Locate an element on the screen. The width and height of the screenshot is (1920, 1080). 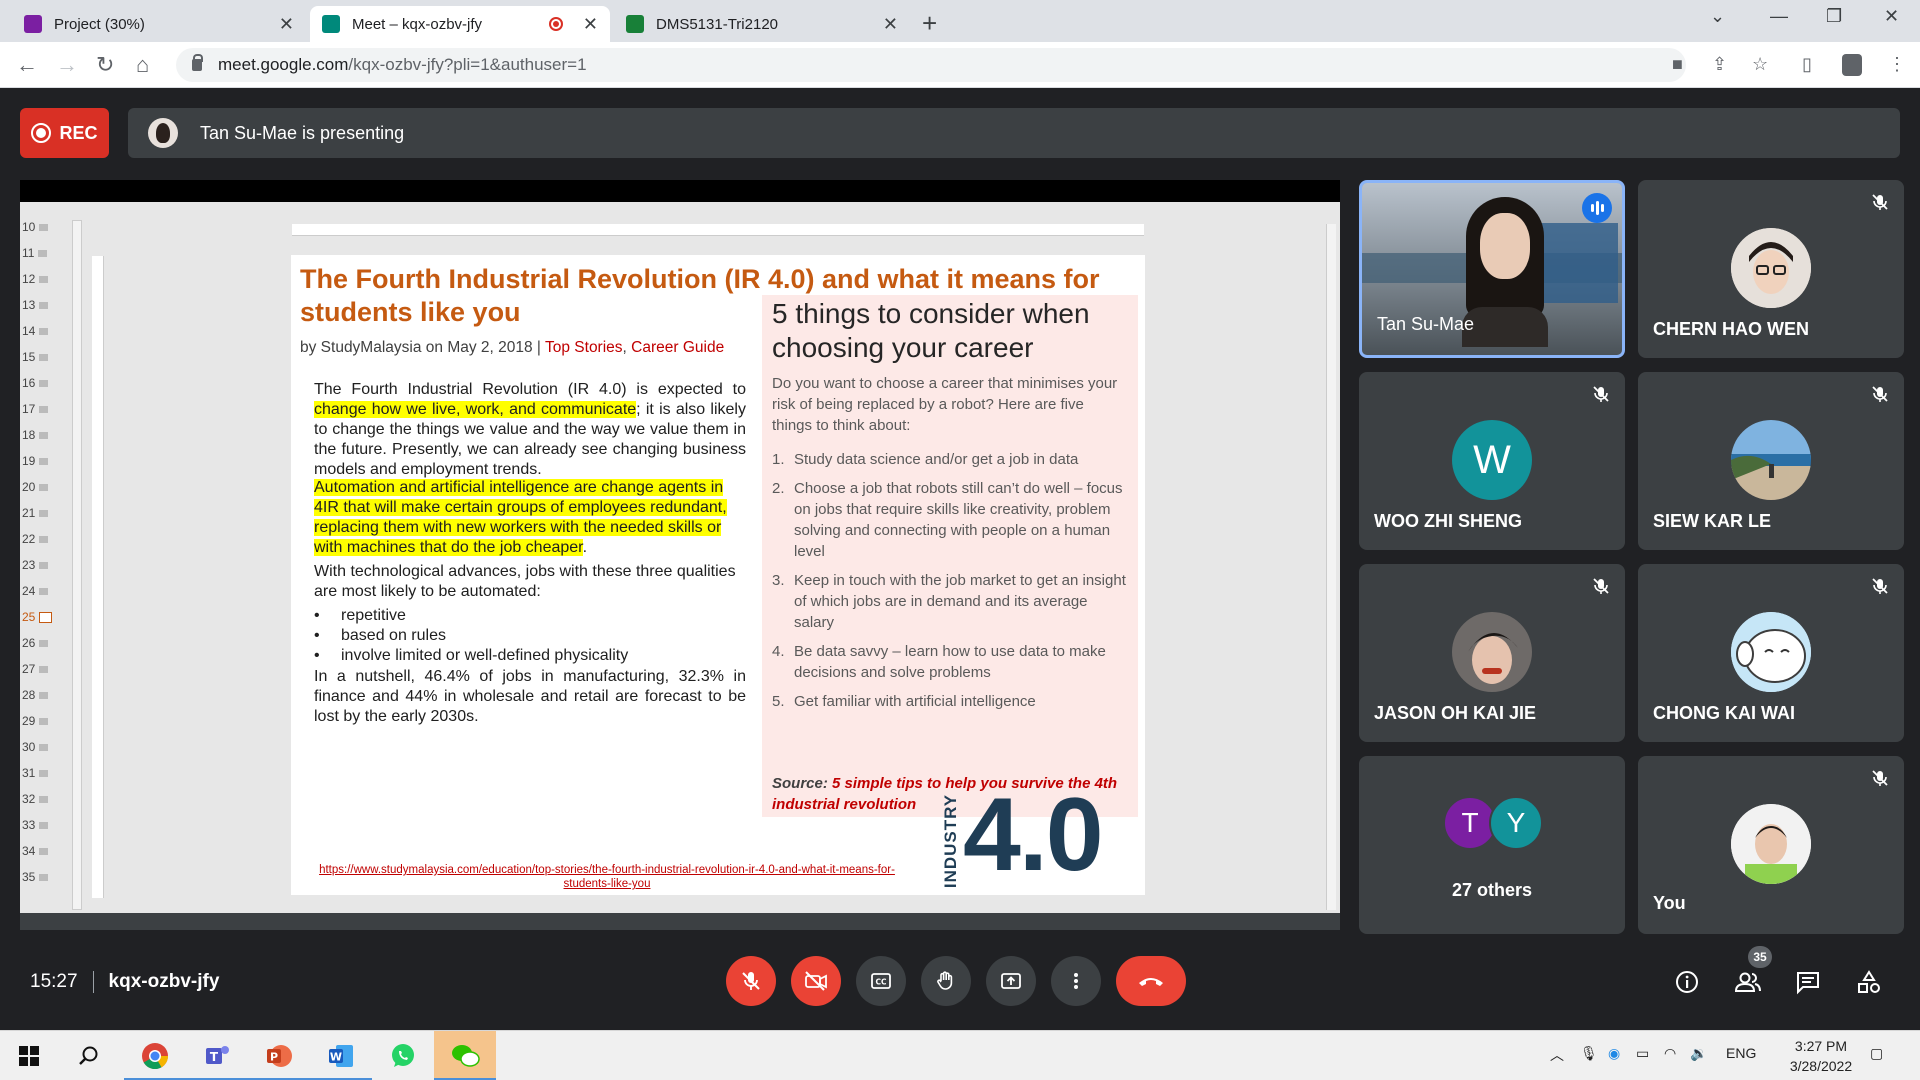
more-options-button is located at coordinates (1076, 981).